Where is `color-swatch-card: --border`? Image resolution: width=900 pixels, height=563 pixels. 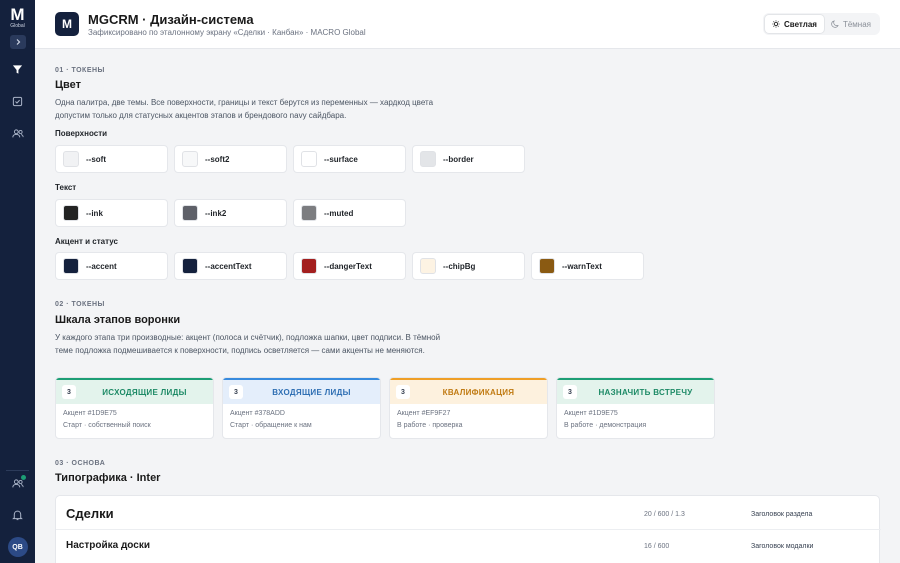
color-swatch-card: --border is located at coordinates (468, 159).